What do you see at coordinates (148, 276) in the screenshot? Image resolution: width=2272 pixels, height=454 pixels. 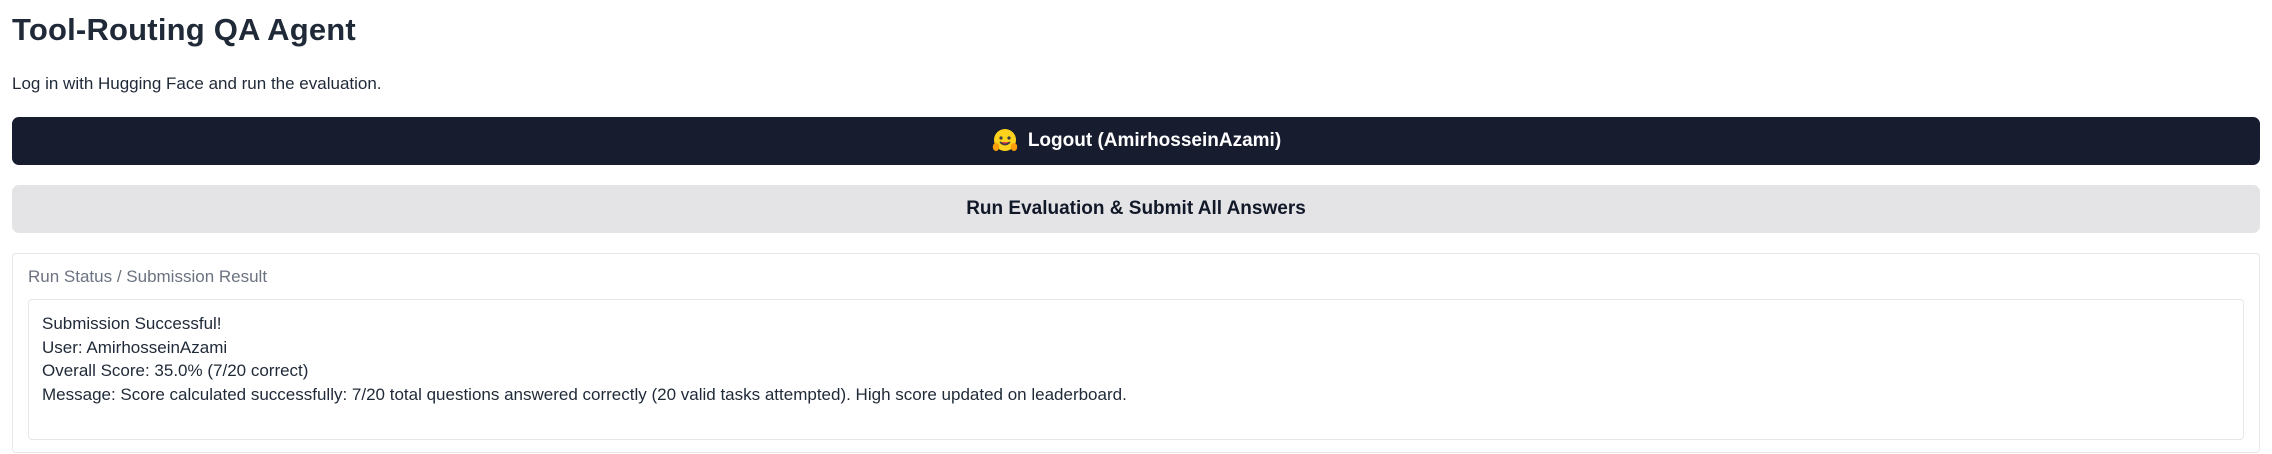 I see `result-panel-label: Run Status / Submission Result` at bounding box center [148, 276].